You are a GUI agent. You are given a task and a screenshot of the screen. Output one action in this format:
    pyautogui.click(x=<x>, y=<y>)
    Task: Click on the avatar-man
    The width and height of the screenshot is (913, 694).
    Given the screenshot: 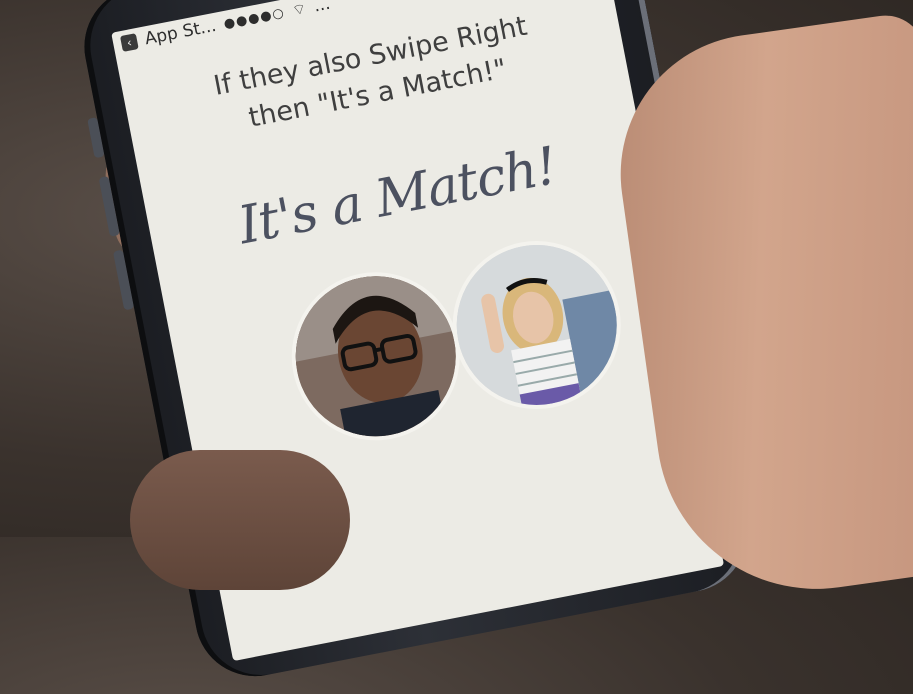 What is the action you would take?
    pyautogui.click(x=375, y=356)
    